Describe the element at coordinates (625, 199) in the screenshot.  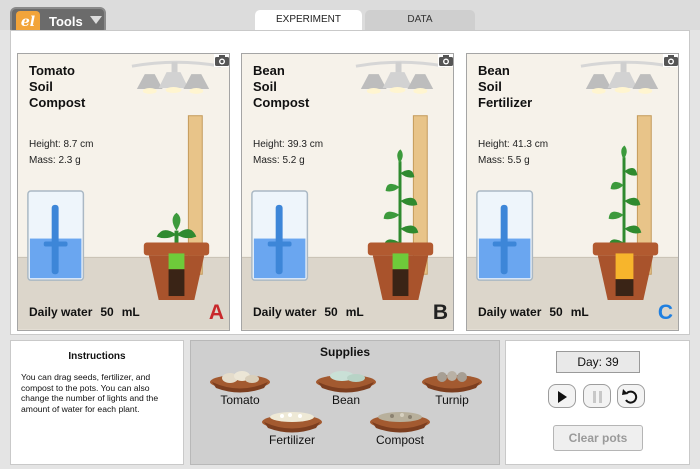
I see `plant-stem` at that location.